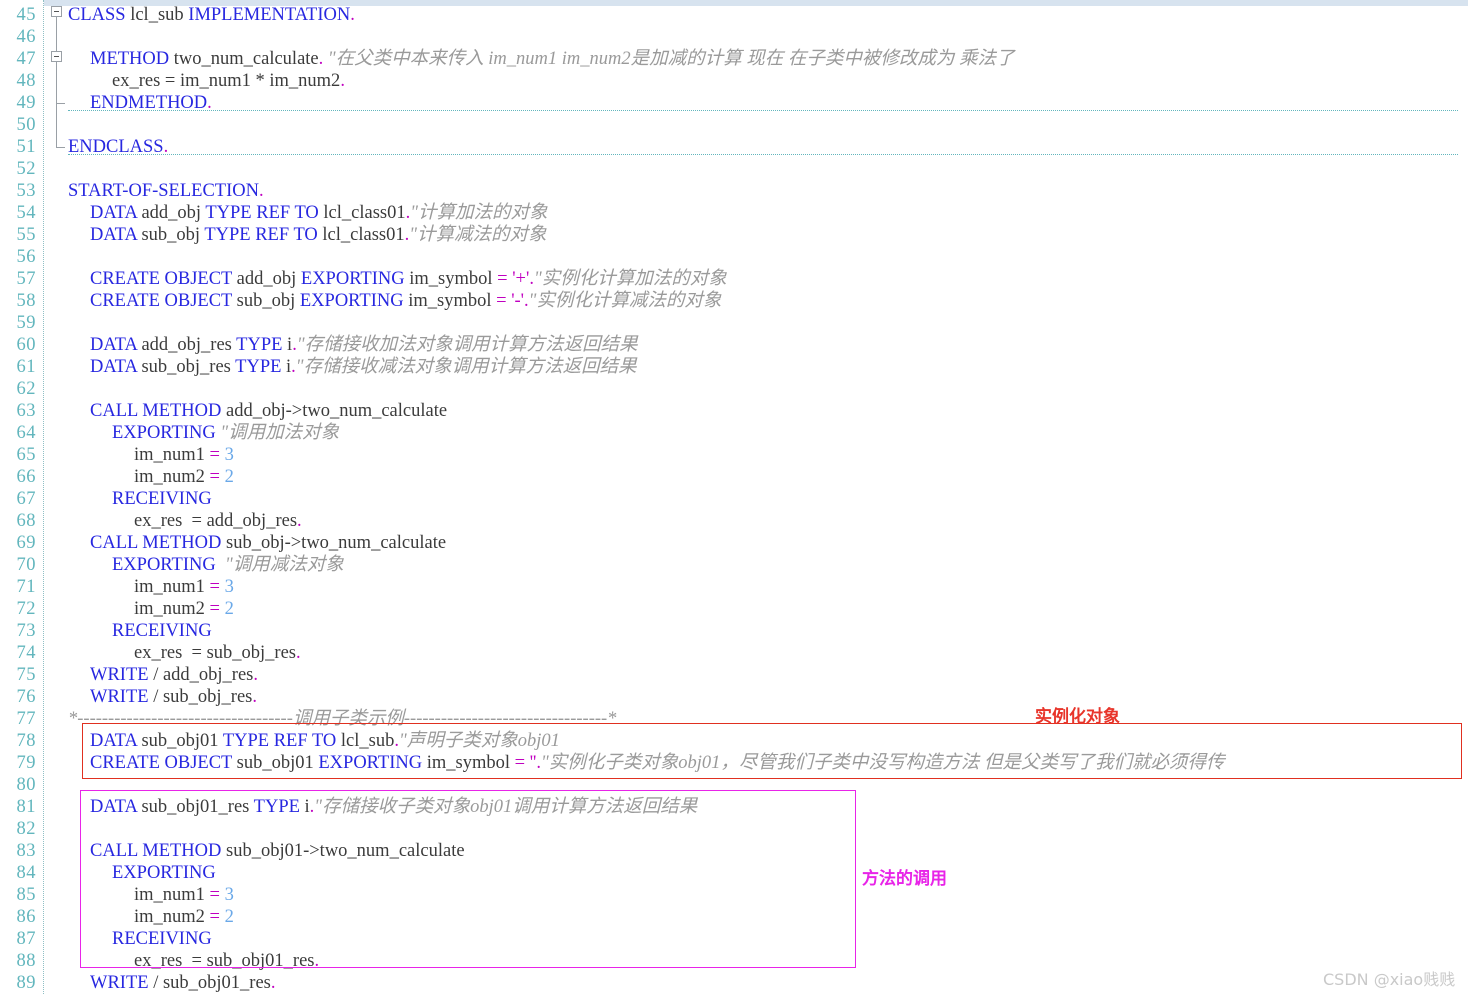  What do you see at coordinates (521, 279) in the screenshot?
I see `code-token-str: '+'` at bounding box center [521, 279].